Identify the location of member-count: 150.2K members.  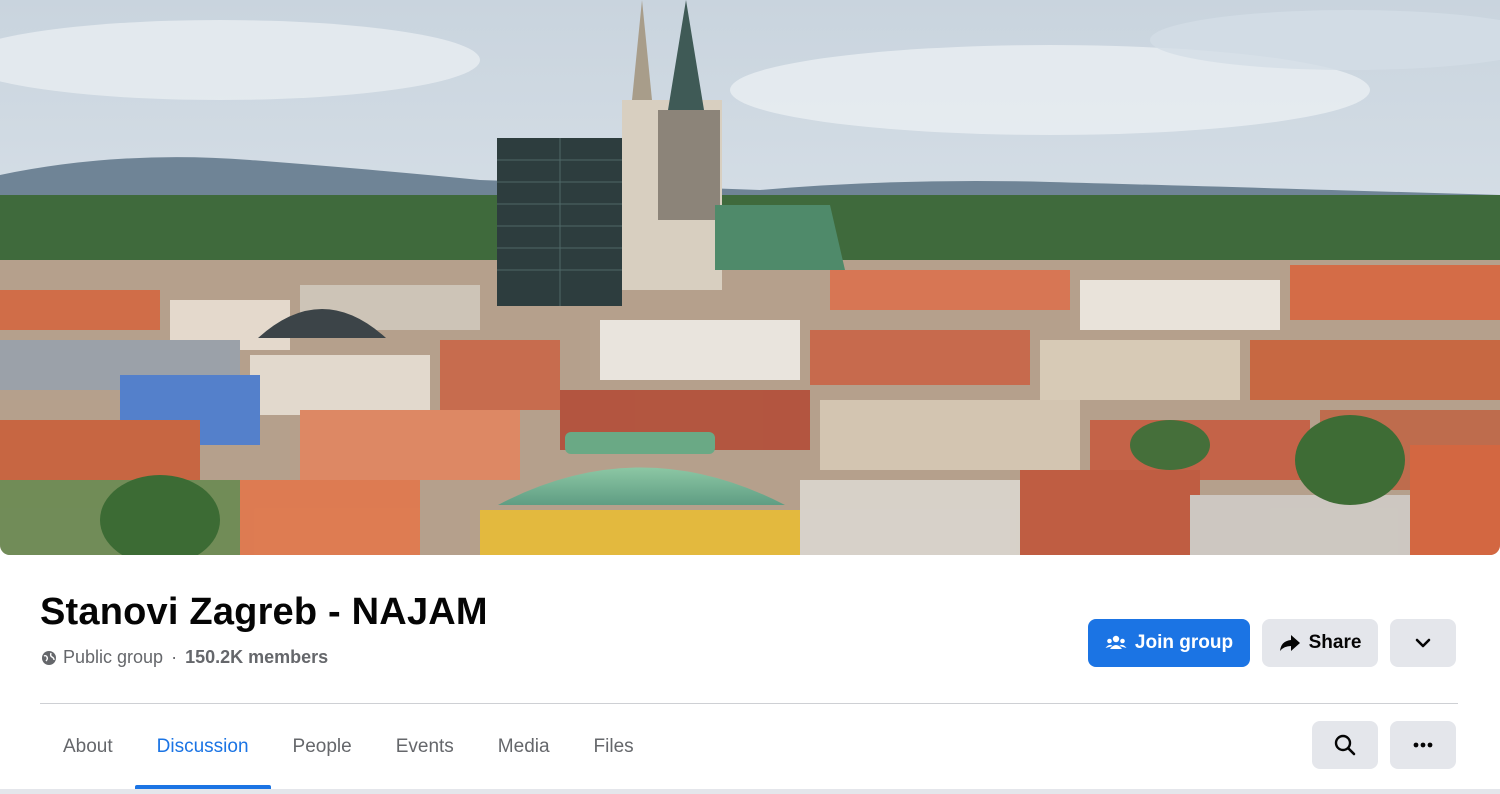
(256, 657).